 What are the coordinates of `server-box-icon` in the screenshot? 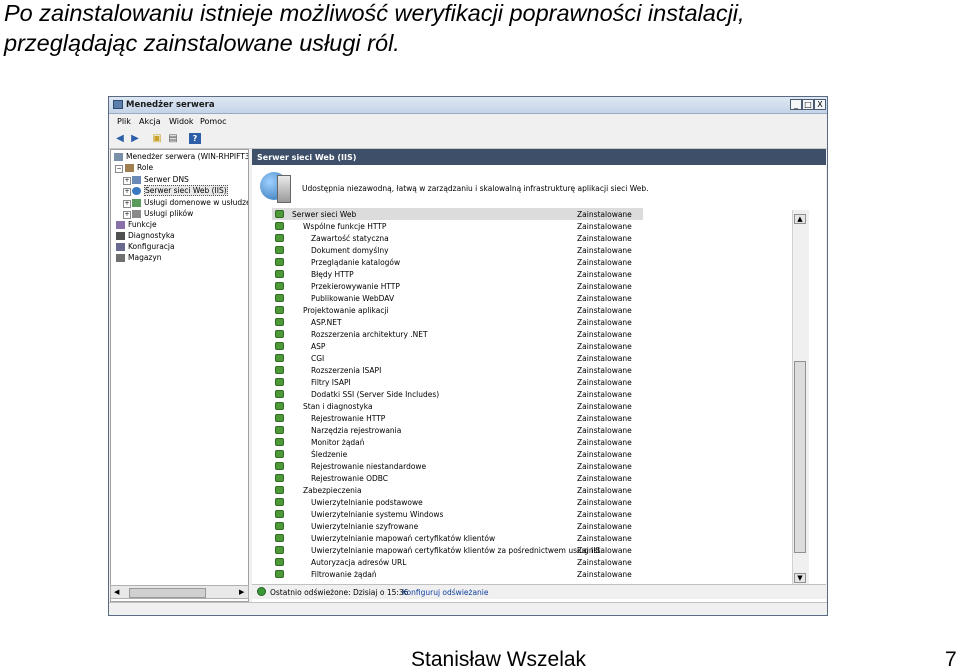 It's located at (284, 189).